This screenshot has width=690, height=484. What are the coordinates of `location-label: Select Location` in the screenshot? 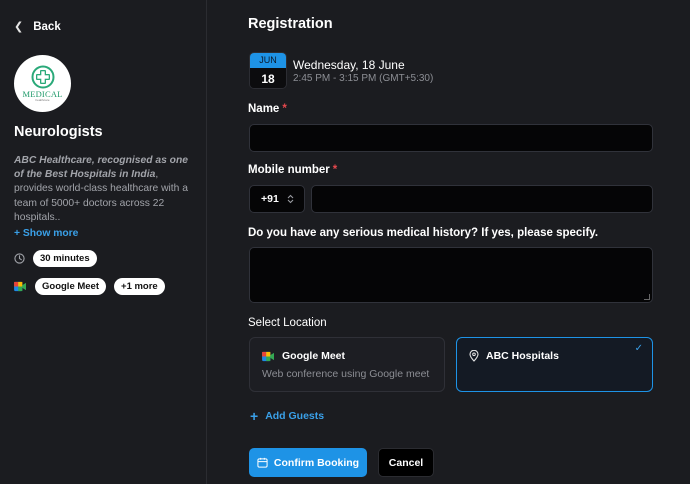 It's located at (287, 323).